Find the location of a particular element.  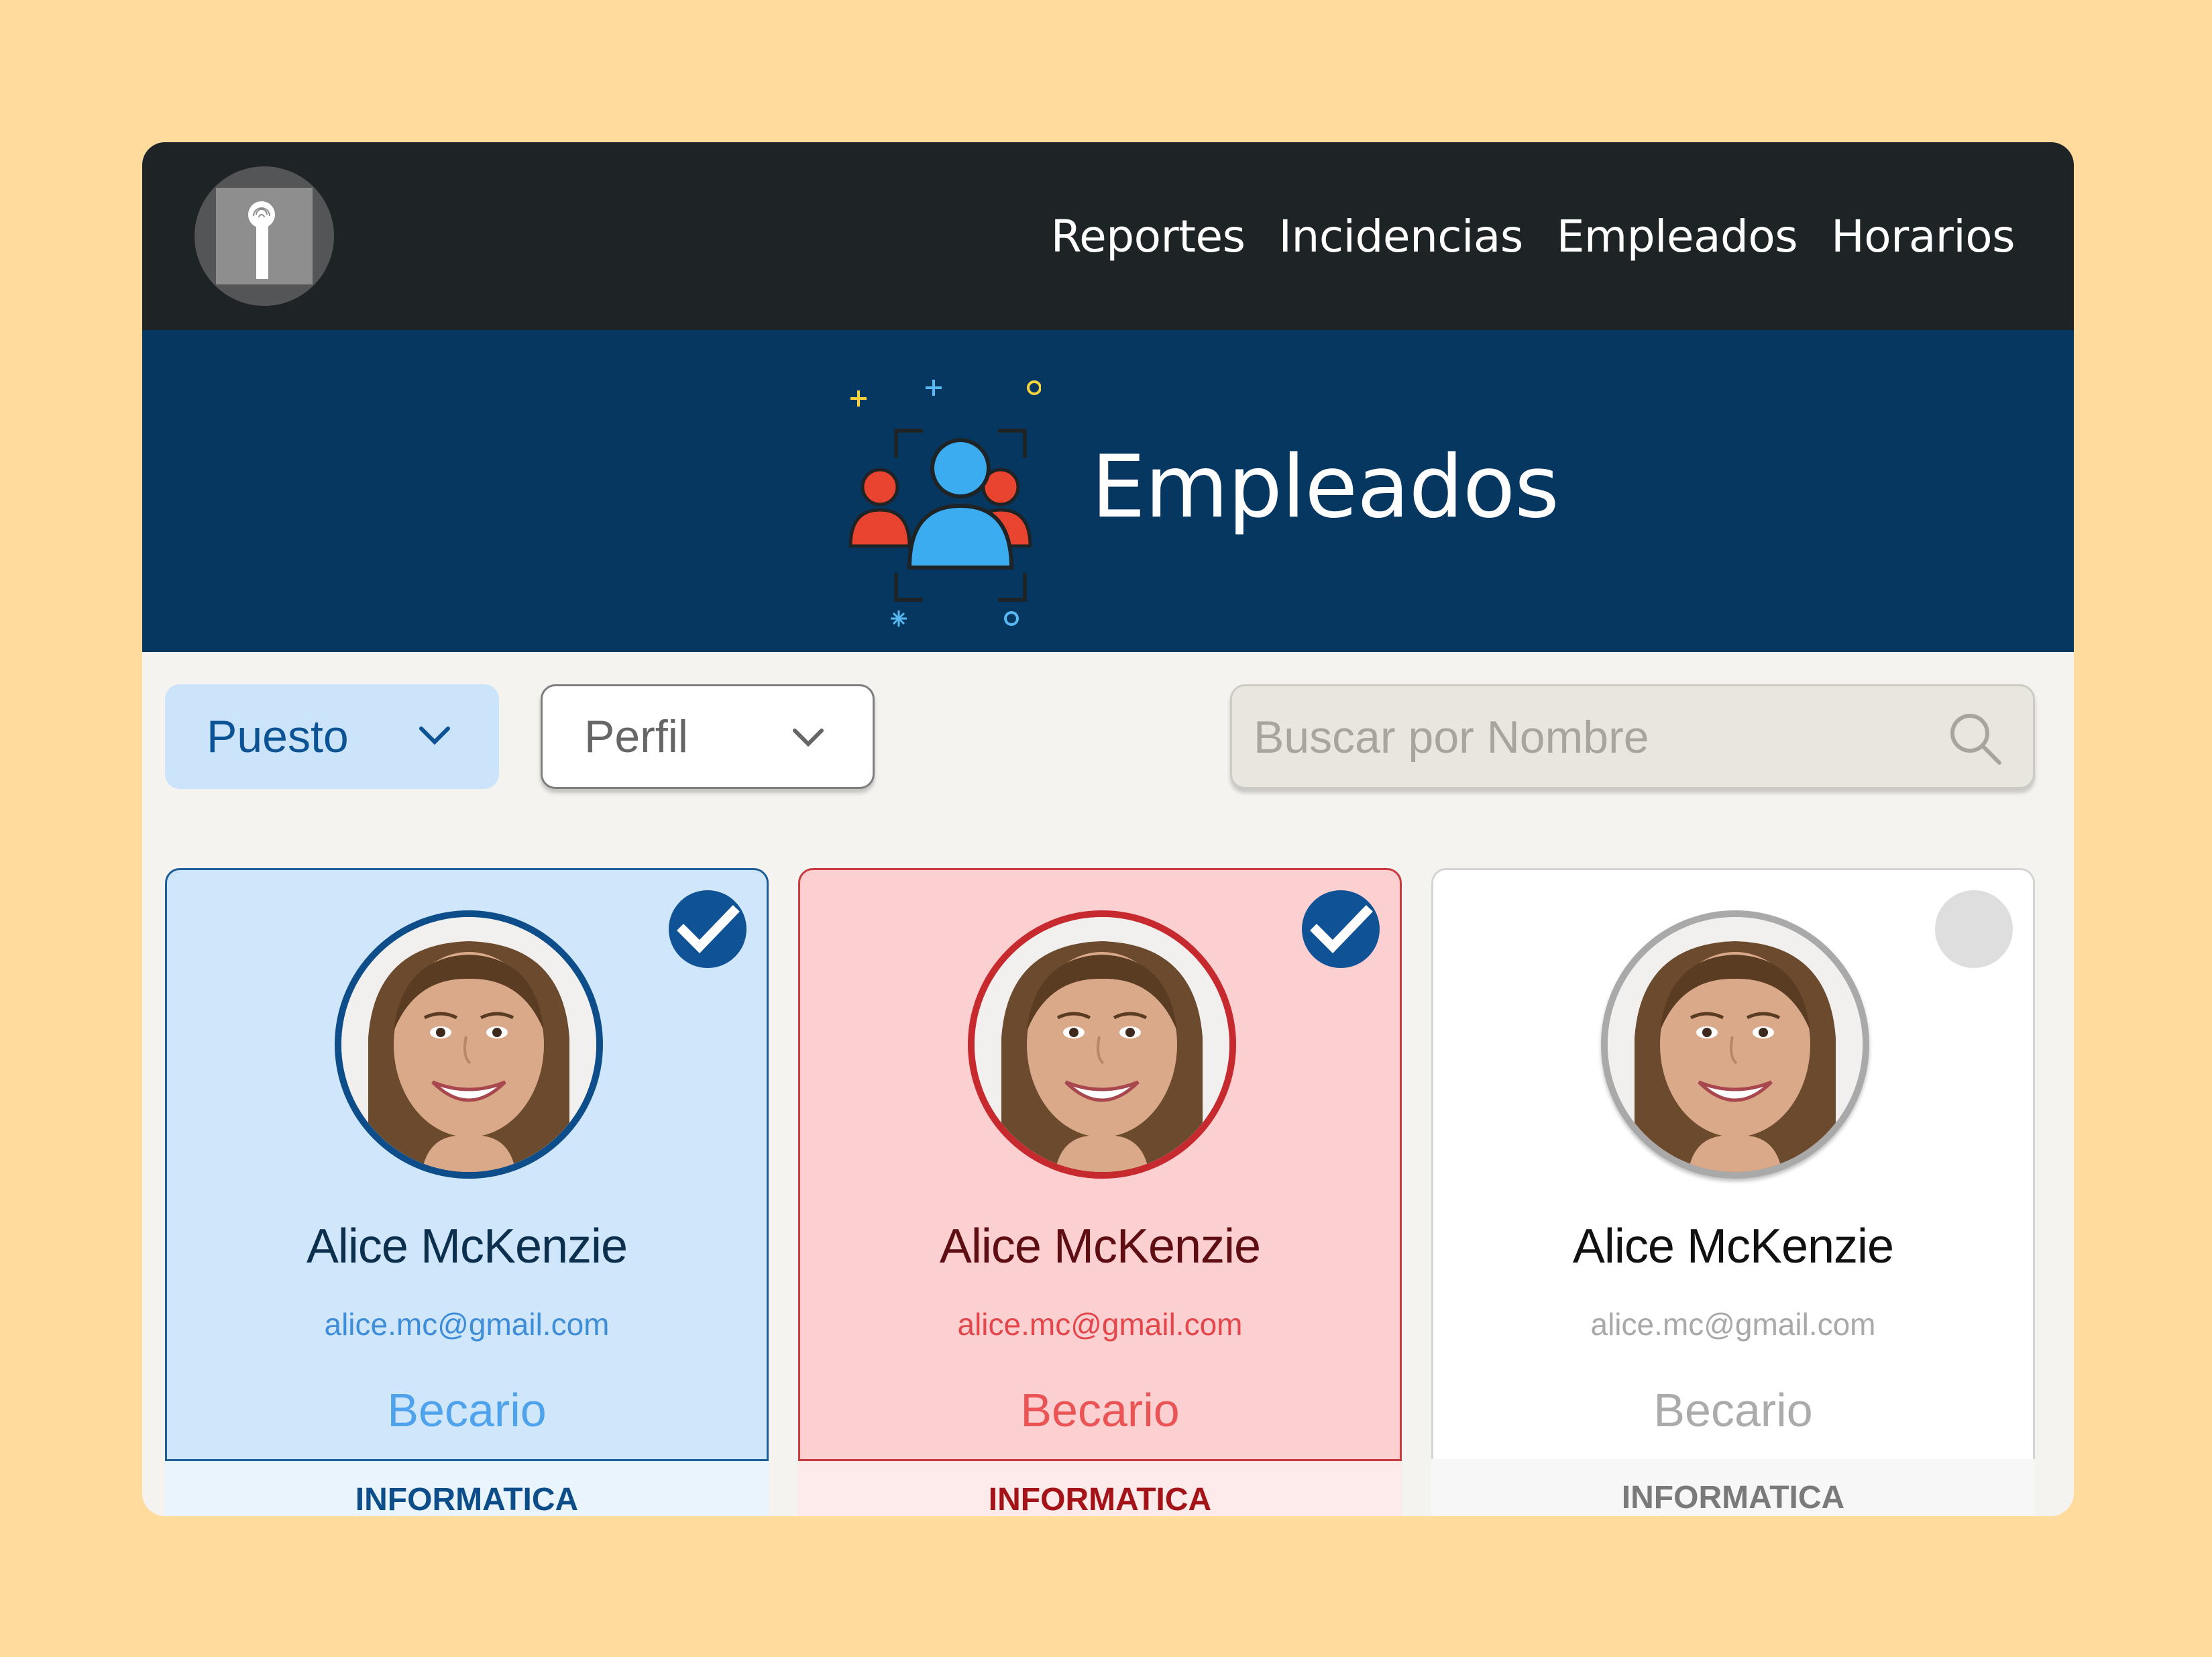

puesto-filter-dropdown: Puesto is located at coordinates (332, 736).